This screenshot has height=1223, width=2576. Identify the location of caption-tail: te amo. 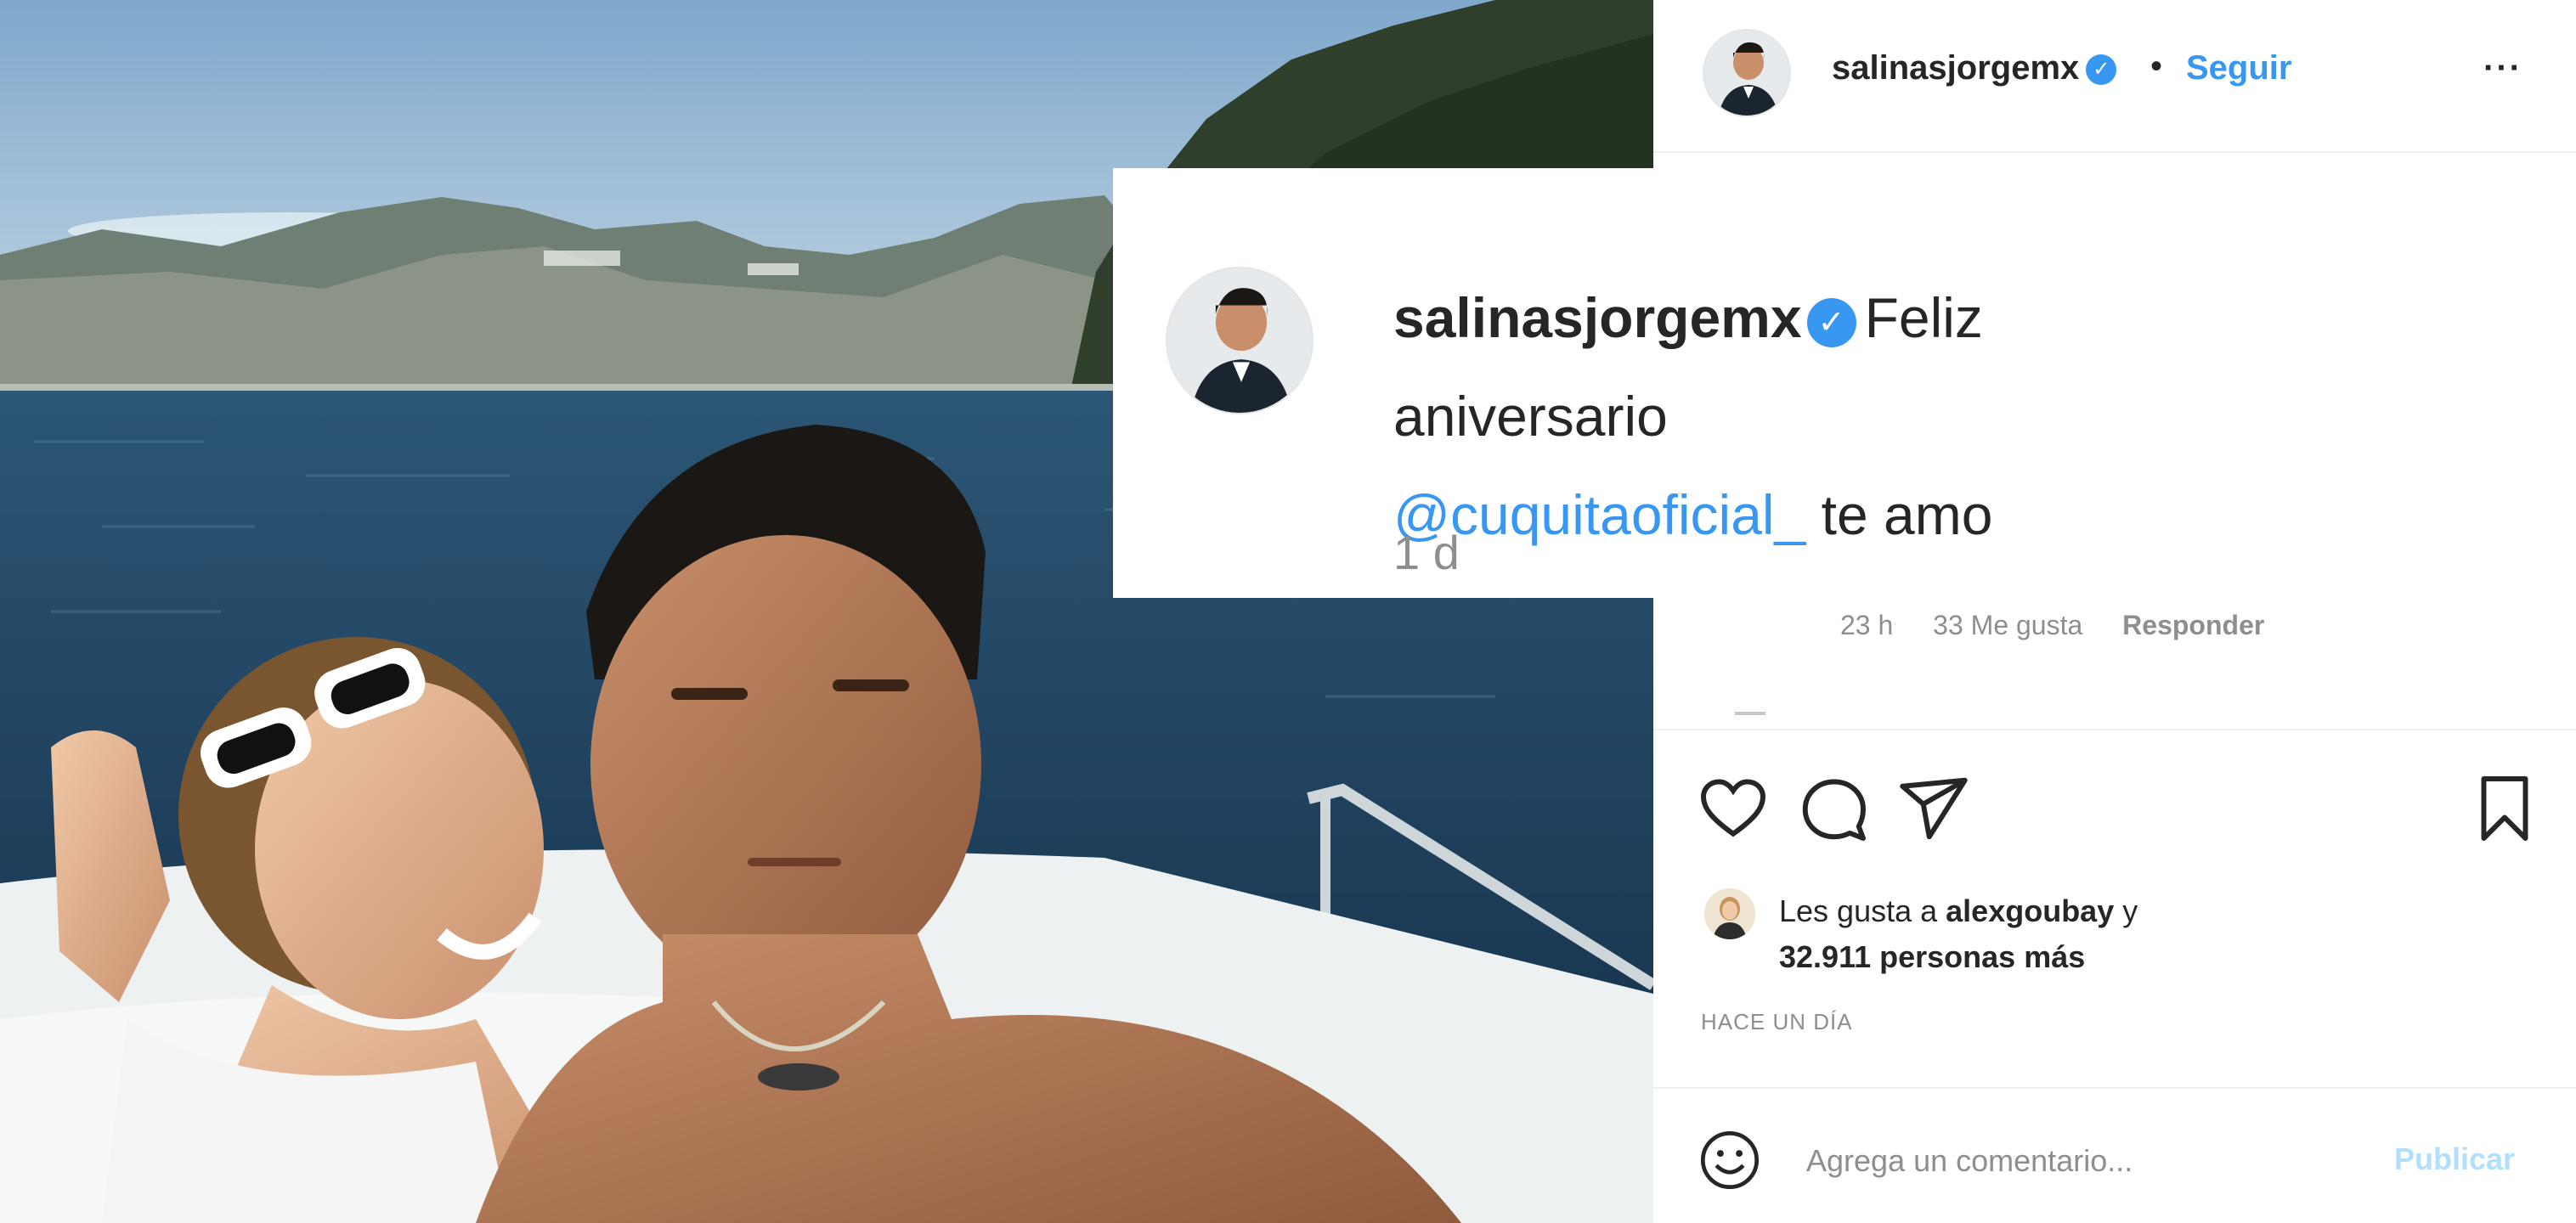
(1907, 514).